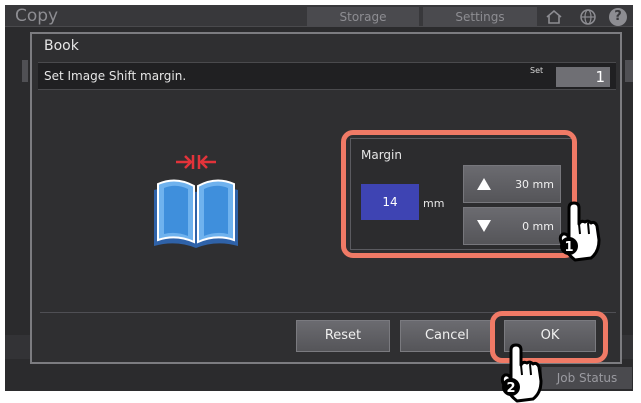  Describe the element at coordinates (61, 46) in the screenshot. I see `dialog-title: Book` at that location.